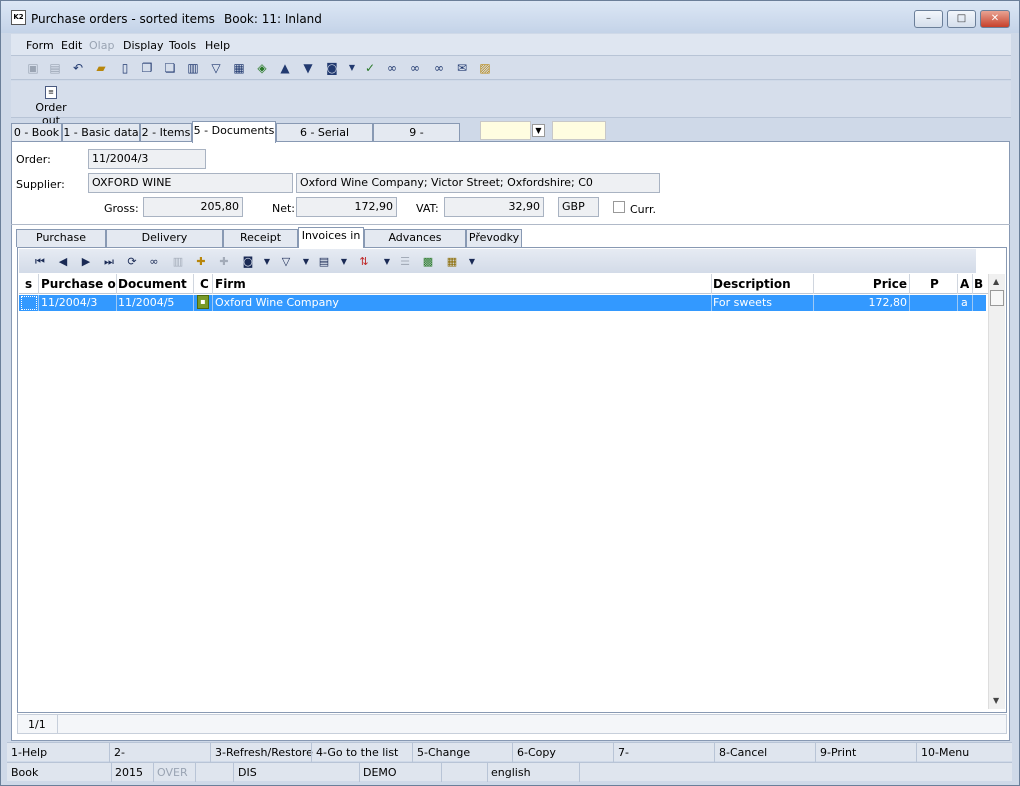  Describe the element at coordinates (405, 261) in the screenshot. I see `tree-icon: ☰` at that location.